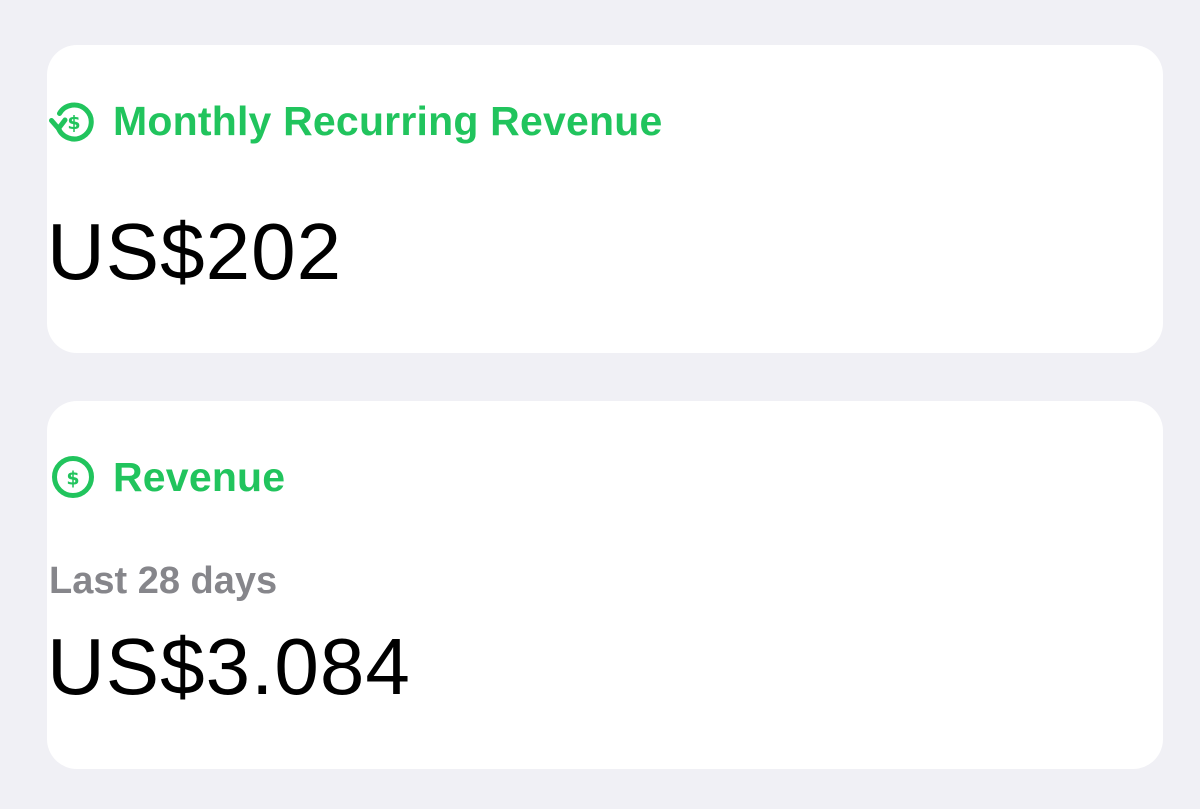 The width and height of the screenshot is (1200, 809). I want to click on dollar-circle-icon: $, so click(73, 477).